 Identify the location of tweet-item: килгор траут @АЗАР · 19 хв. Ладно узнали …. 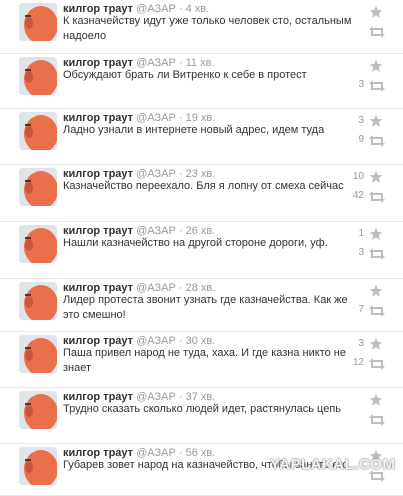
(201, 137).